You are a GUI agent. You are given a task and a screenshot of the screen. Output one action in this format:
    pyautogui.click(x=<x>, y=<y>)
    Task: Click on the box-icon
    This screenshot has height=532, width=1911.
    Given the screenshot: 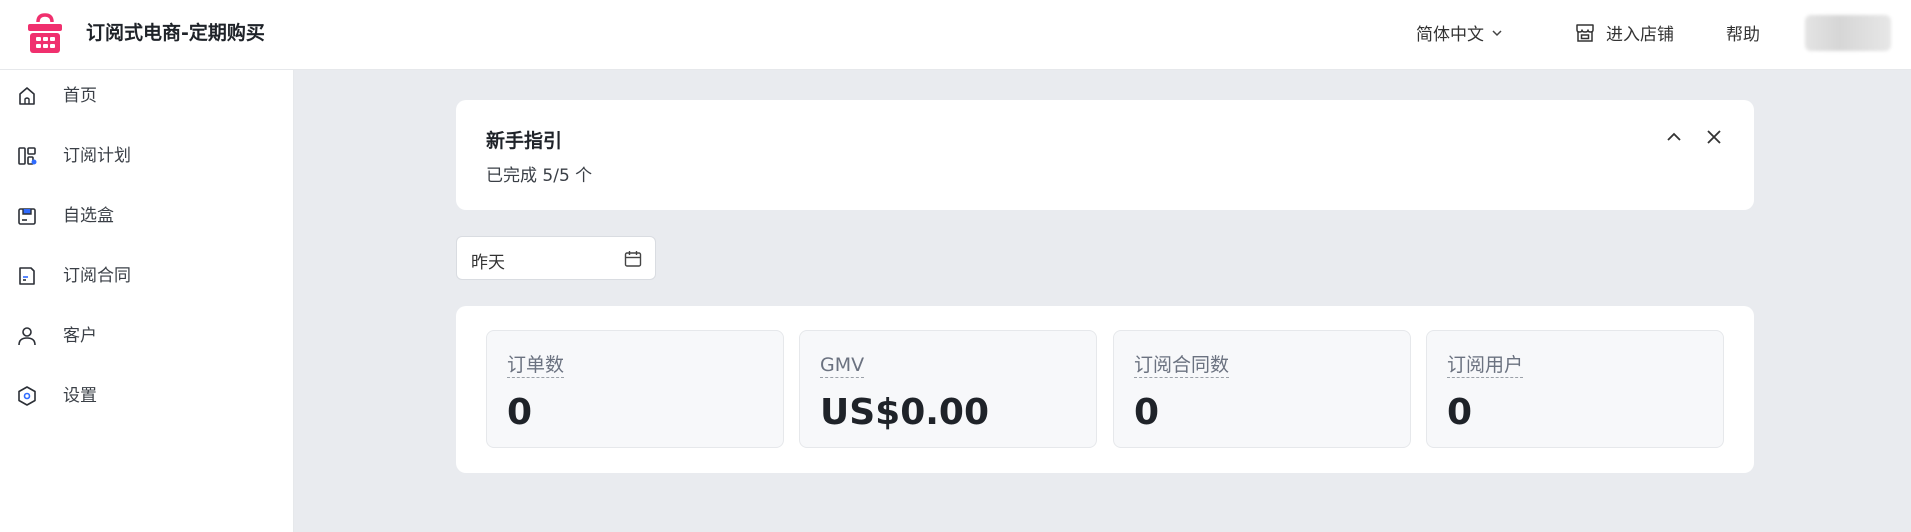 What is the action you would take?
    pyautogui.click(x=27, y=216)
    